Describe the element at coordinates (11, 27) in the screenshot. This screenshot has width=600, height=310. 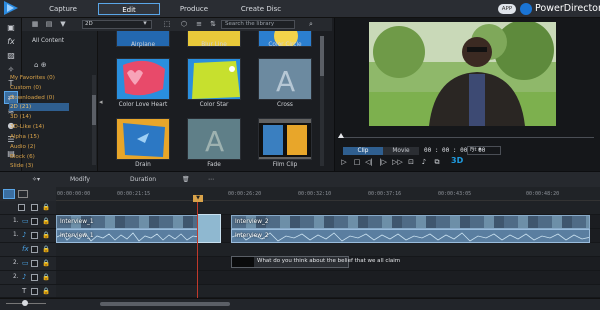
I see `media-room-icon: ▣` at that location.